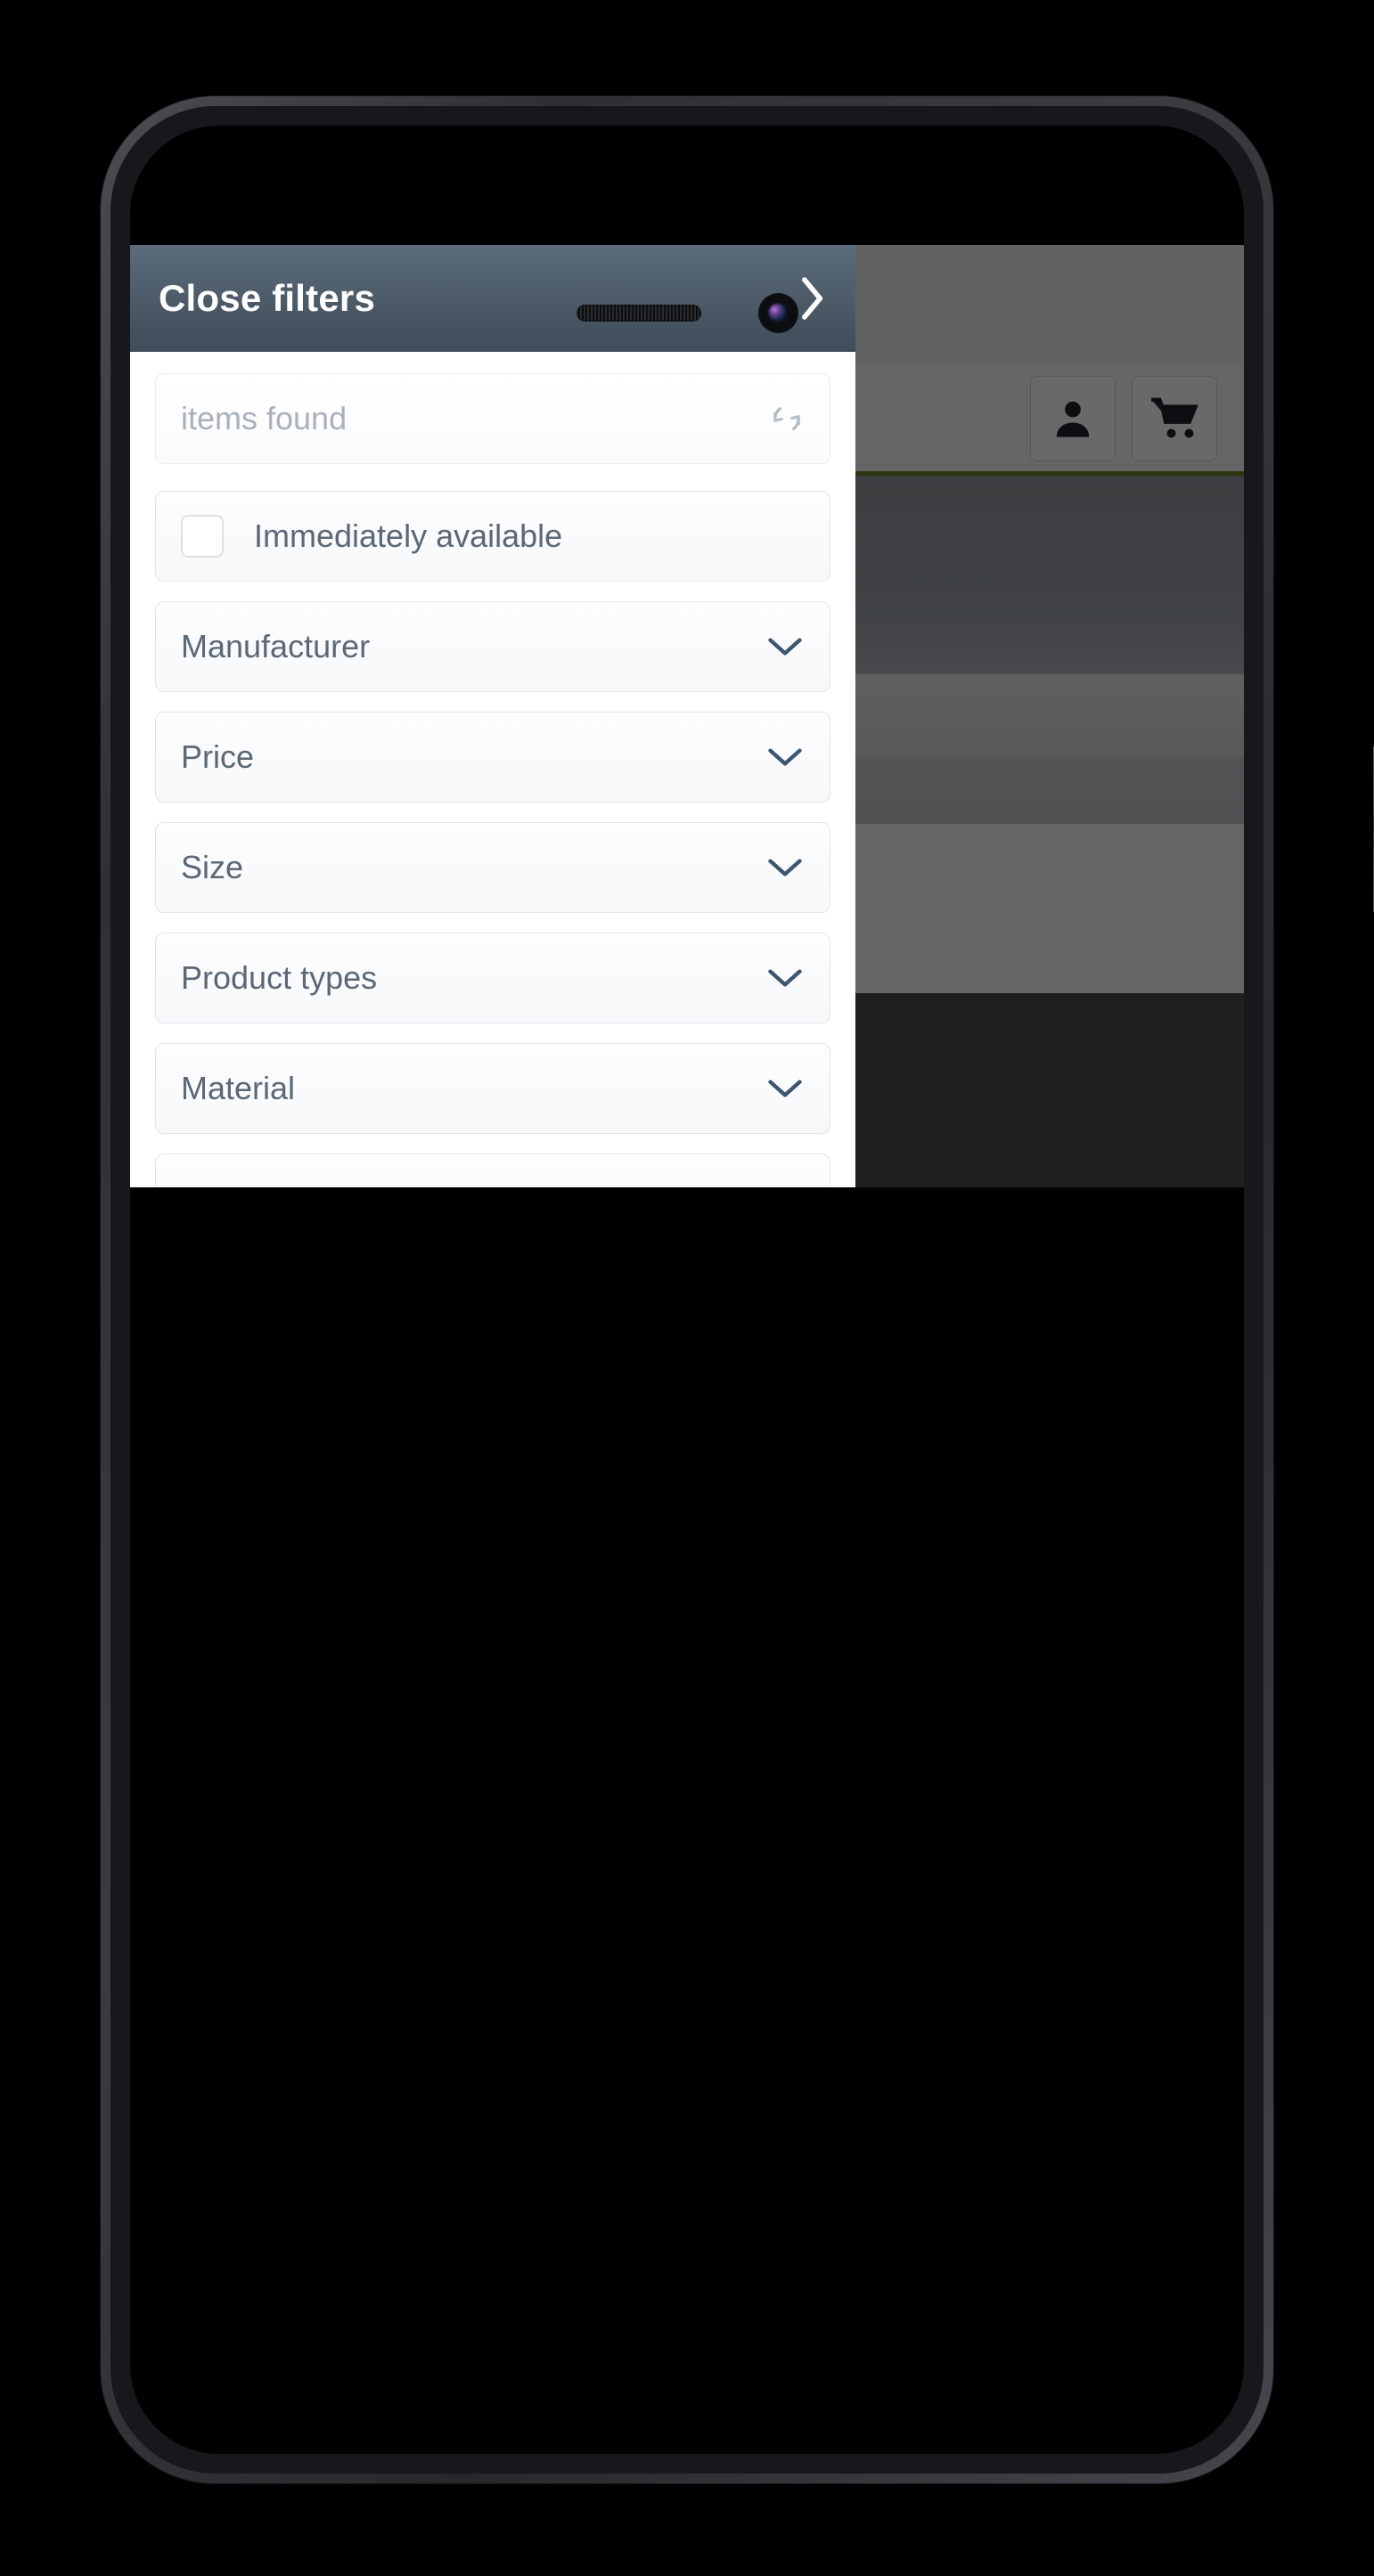 The width and height of the screenshot is (1374, 2576). Describe the element at coordinates (639, 313) in the screenshot. I see `speaker-grille-icon` at that location.